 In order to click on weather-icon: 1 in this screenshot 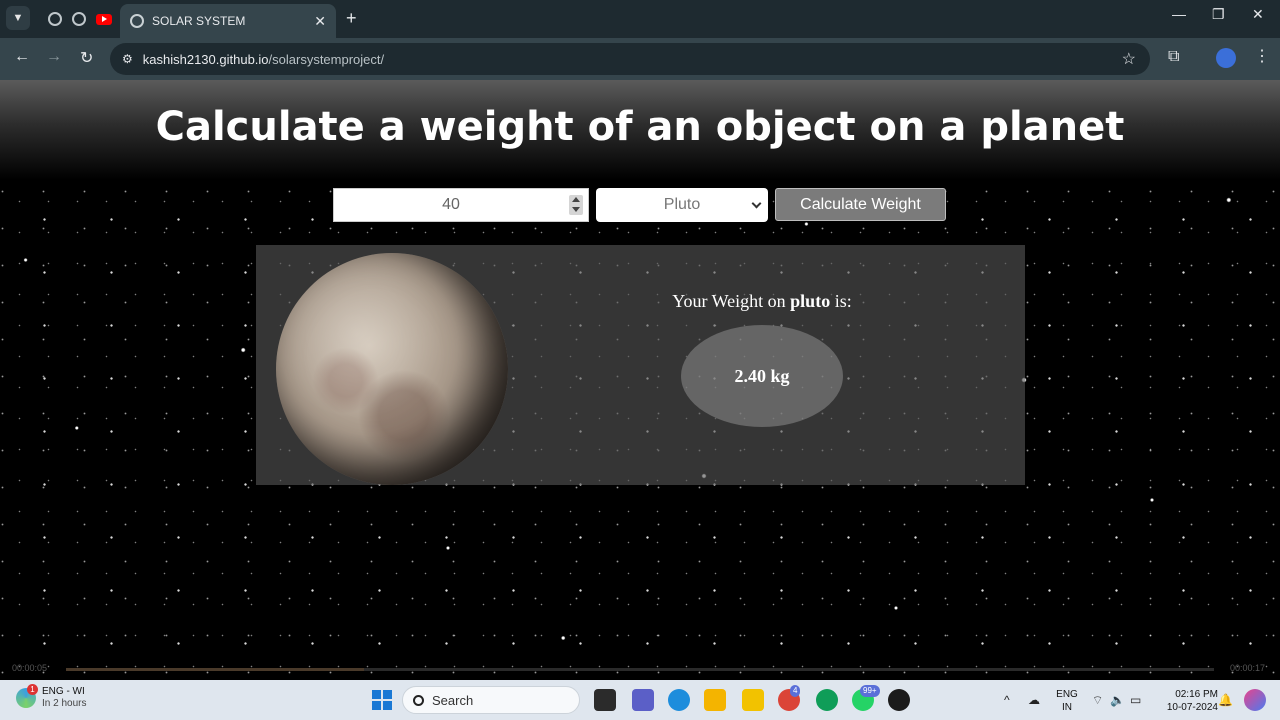, I will do `click(27, 696)`.